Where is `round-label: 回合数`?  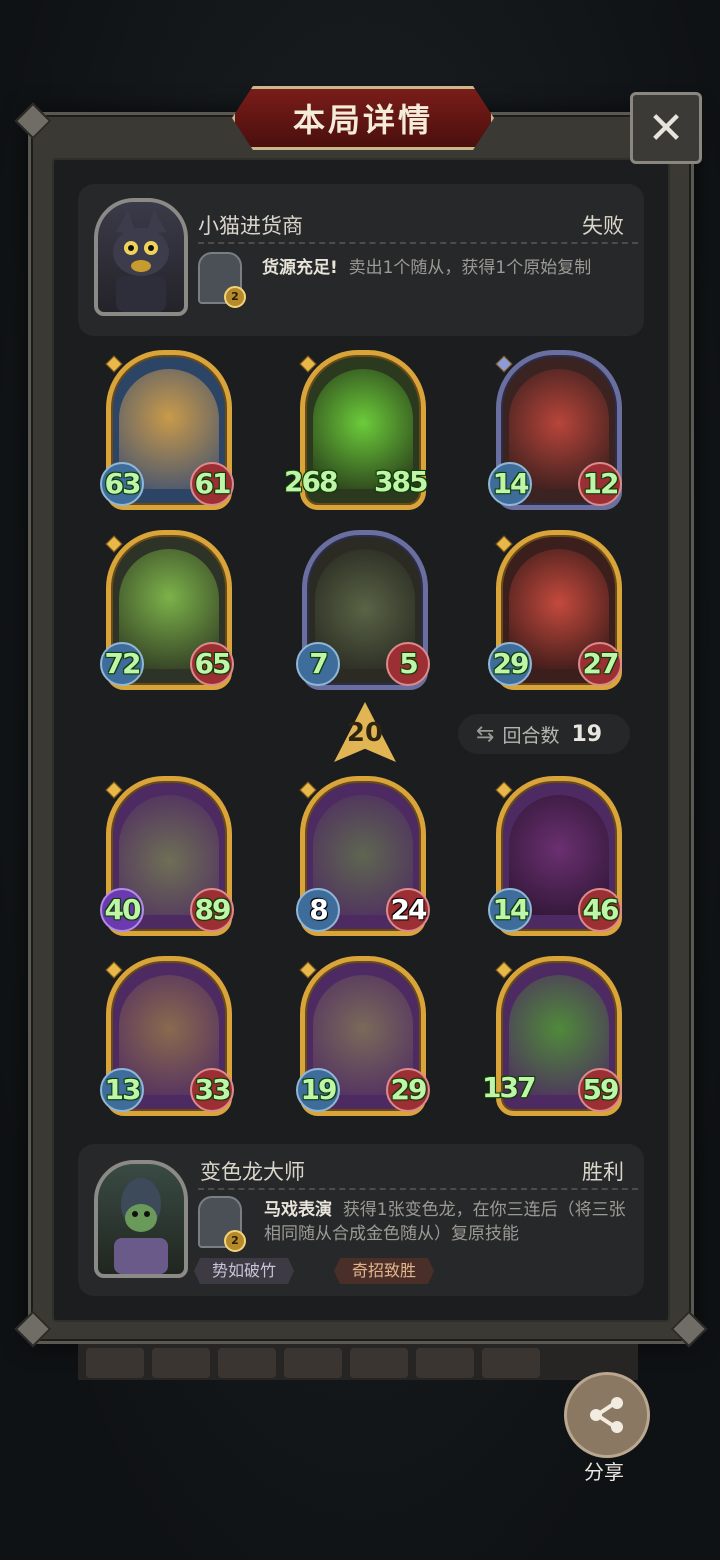 round-label: 回合数 is located at coordinates (531, 735).